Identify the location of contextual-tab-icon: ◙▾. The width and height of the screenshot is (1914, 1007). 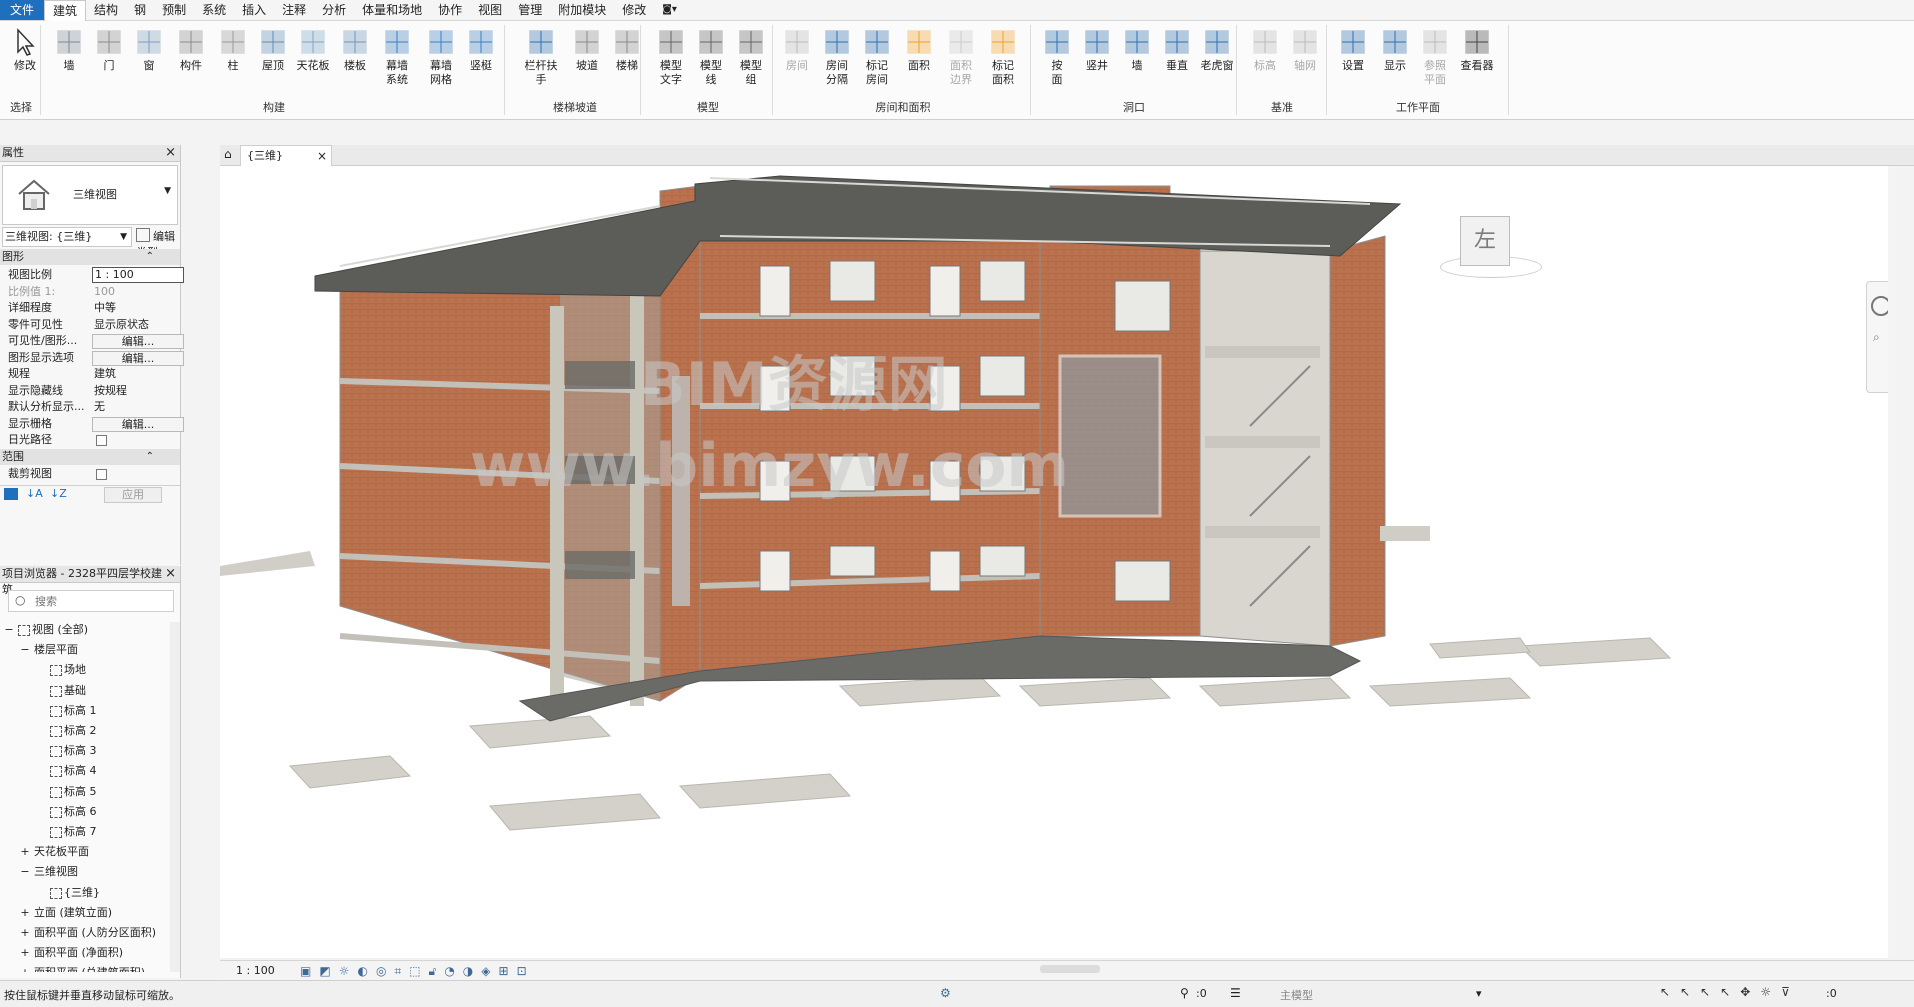
(669, 10).